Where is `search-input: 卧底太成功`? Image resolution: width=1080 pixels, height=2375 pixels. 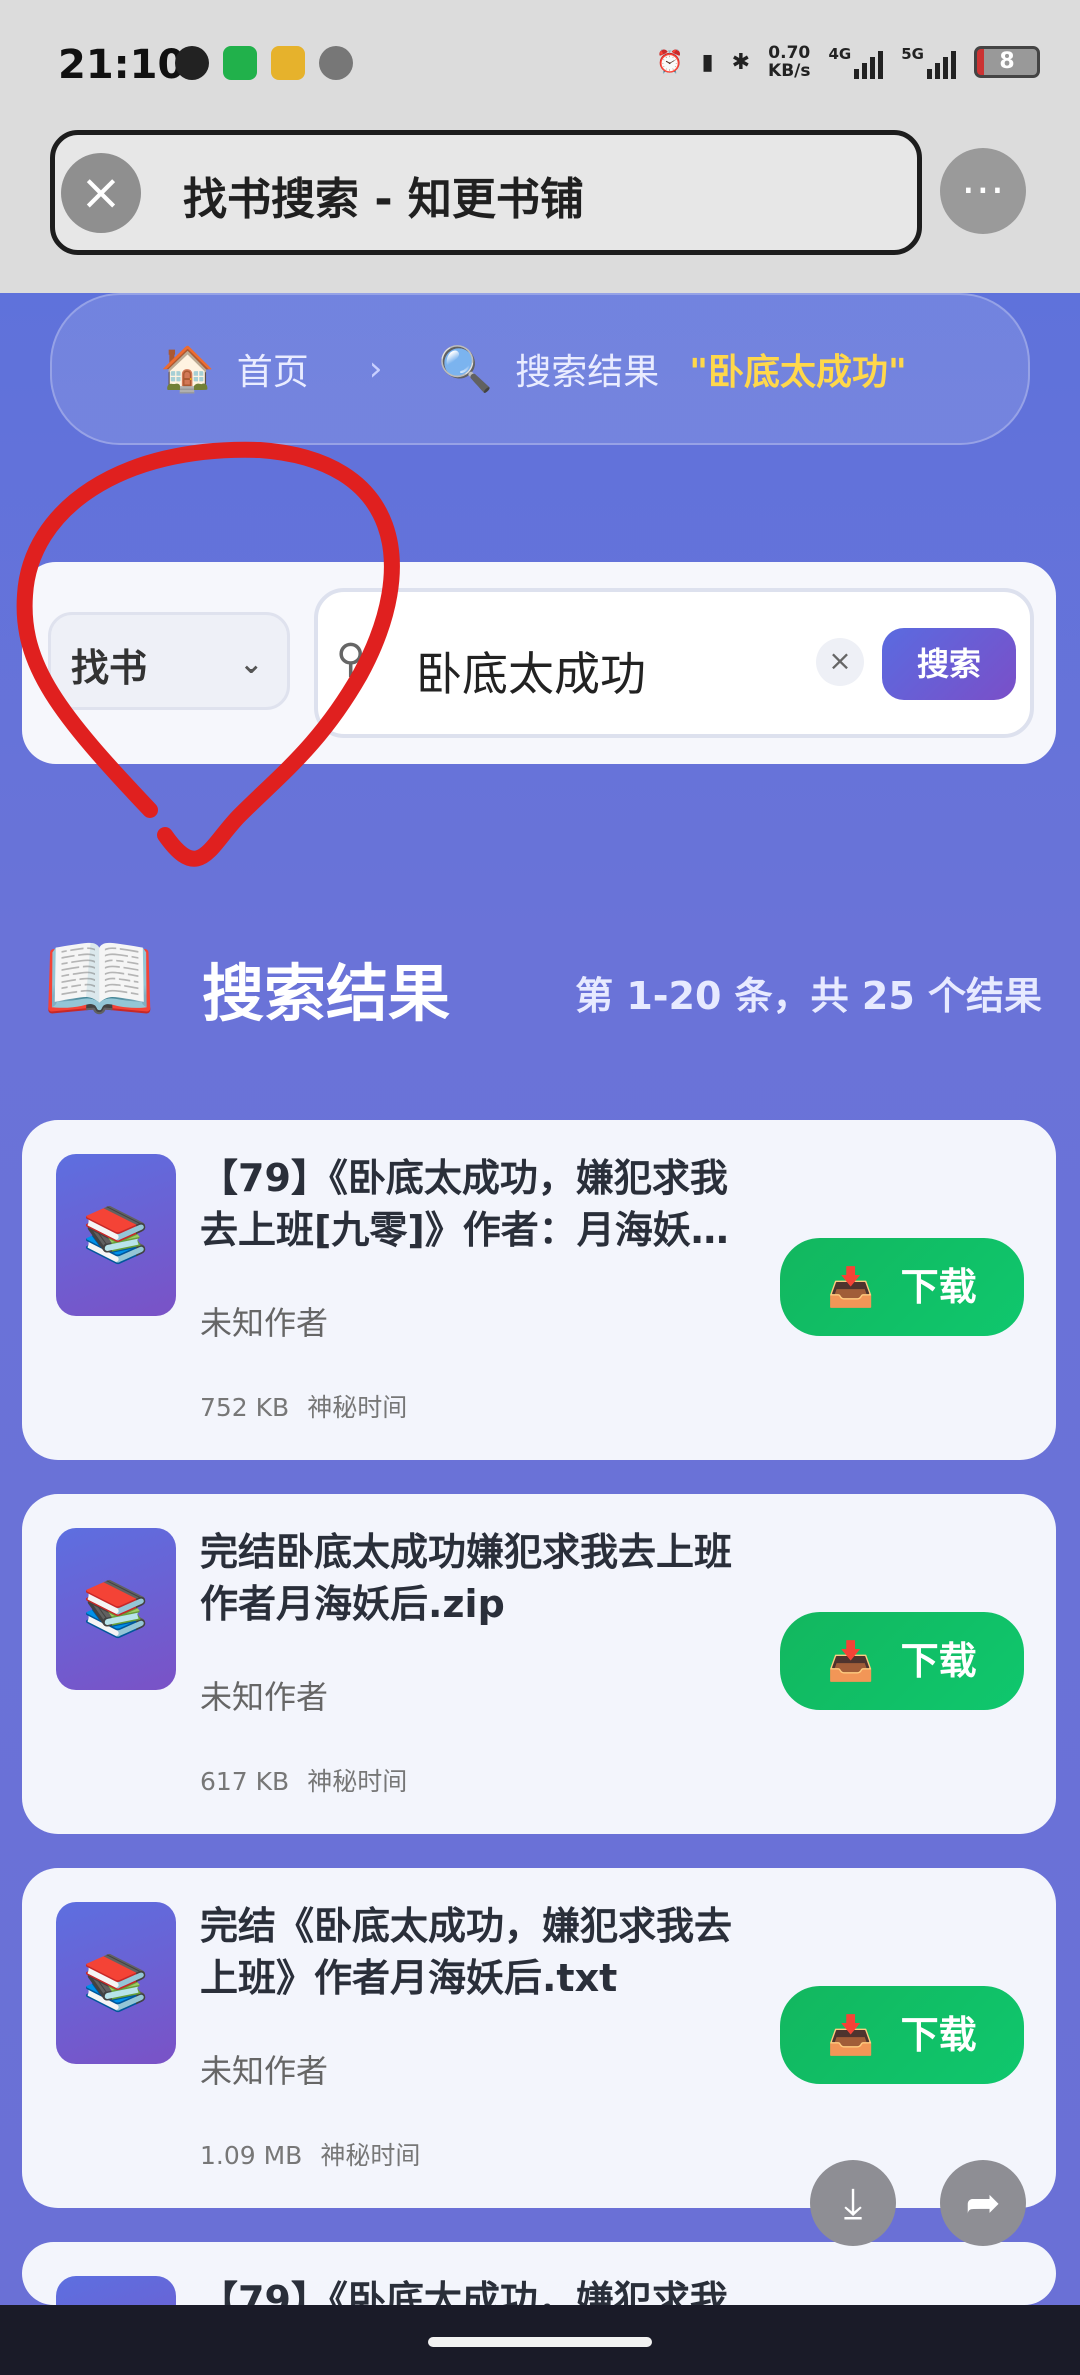
search-input: 卧底太成功 is located at coordinates (531, 671).